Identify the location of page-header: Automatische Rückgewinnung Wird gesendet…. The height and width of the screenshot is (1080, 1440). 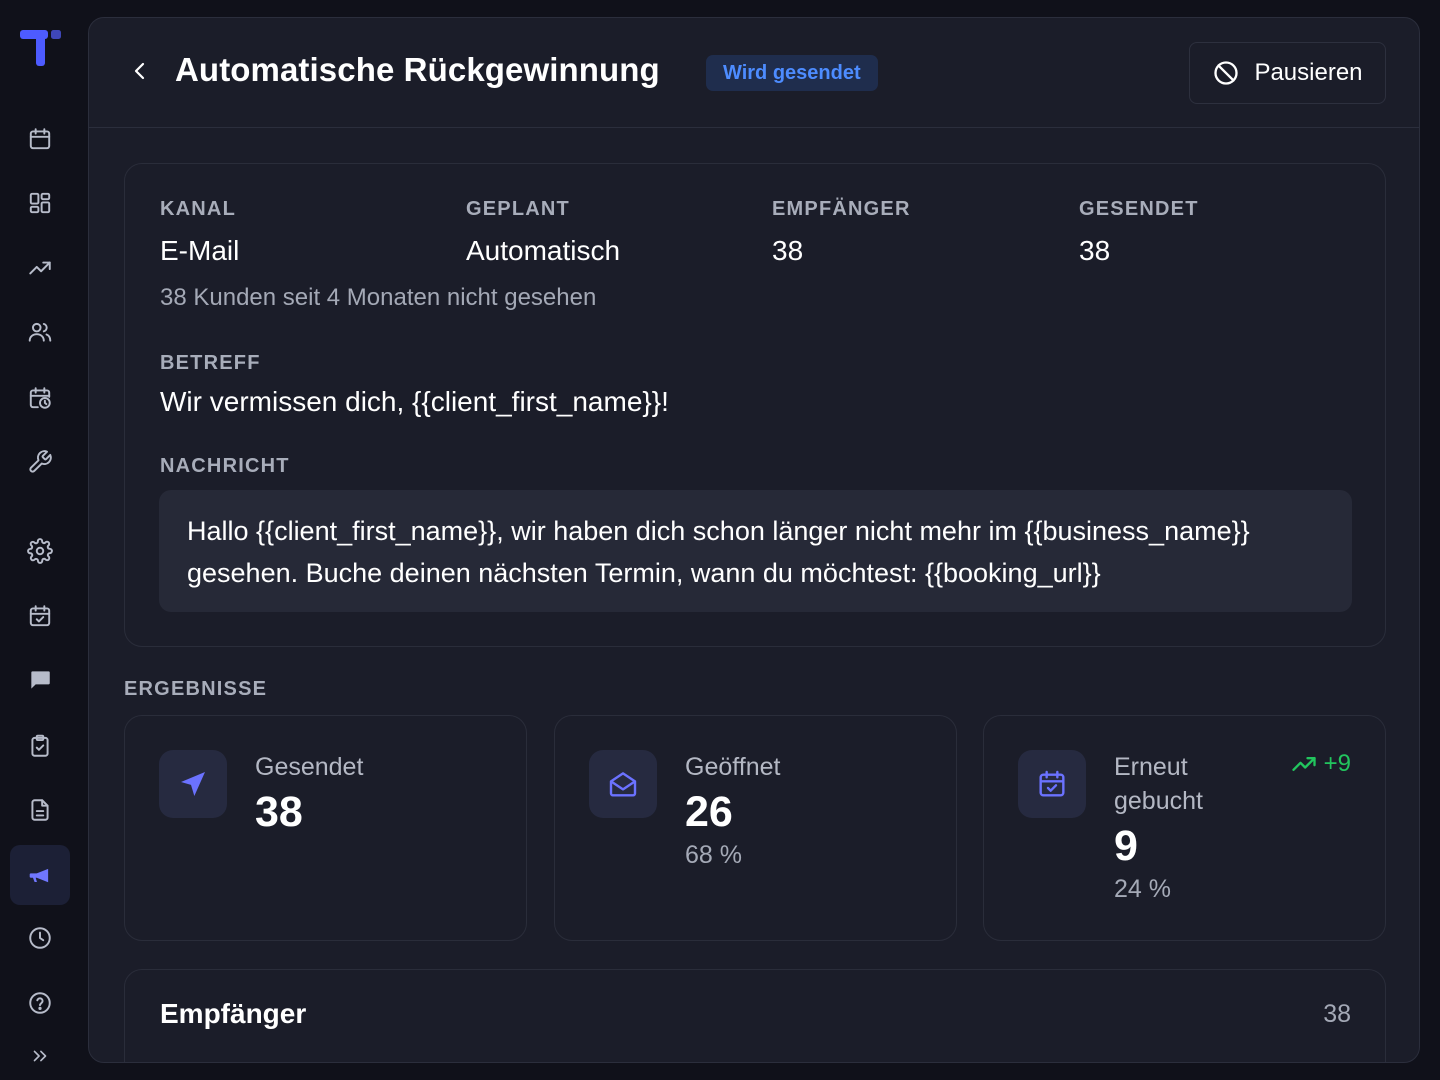
(754, 73).